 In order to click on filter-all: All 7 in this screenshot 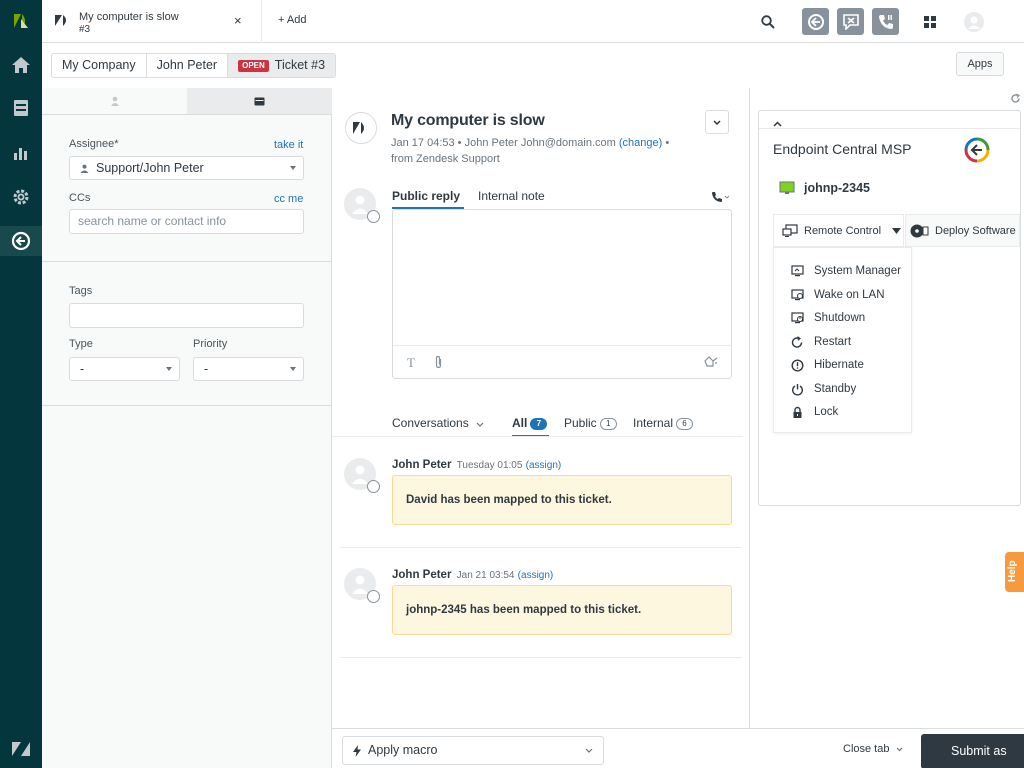, I will do `click(530, 423)`.